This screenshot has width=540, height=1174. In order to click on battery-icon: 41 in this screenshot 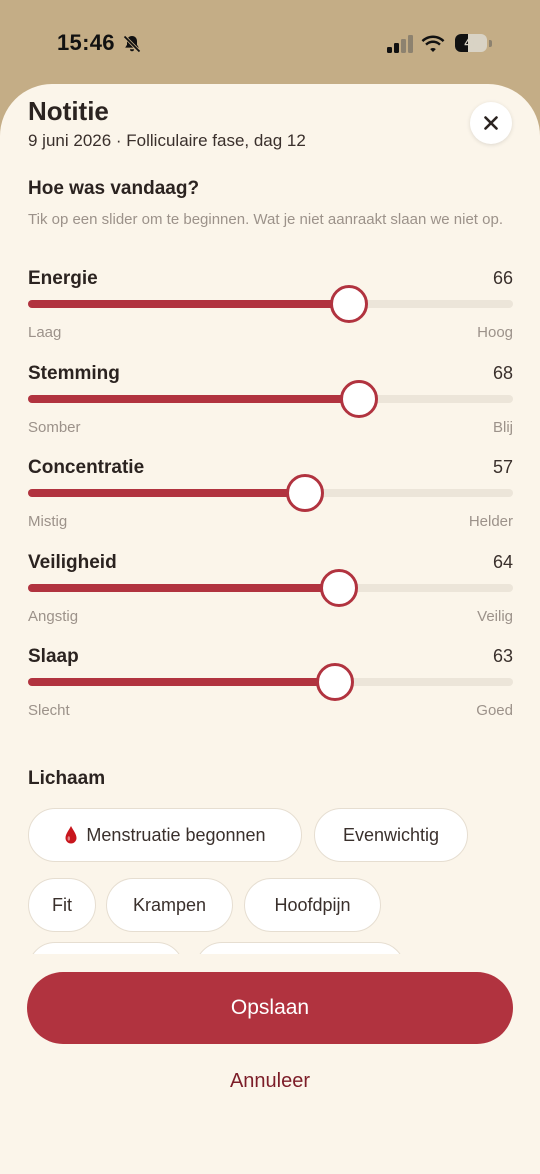, I will do `click(474, 44)`.